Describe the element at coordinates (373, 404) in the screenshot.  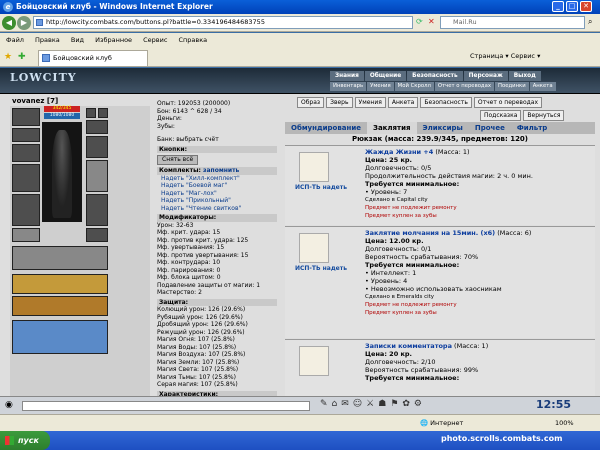
I see `toolbar-icons: ✎⌂✉☺⚔☗⚑✿⚙` at that location.